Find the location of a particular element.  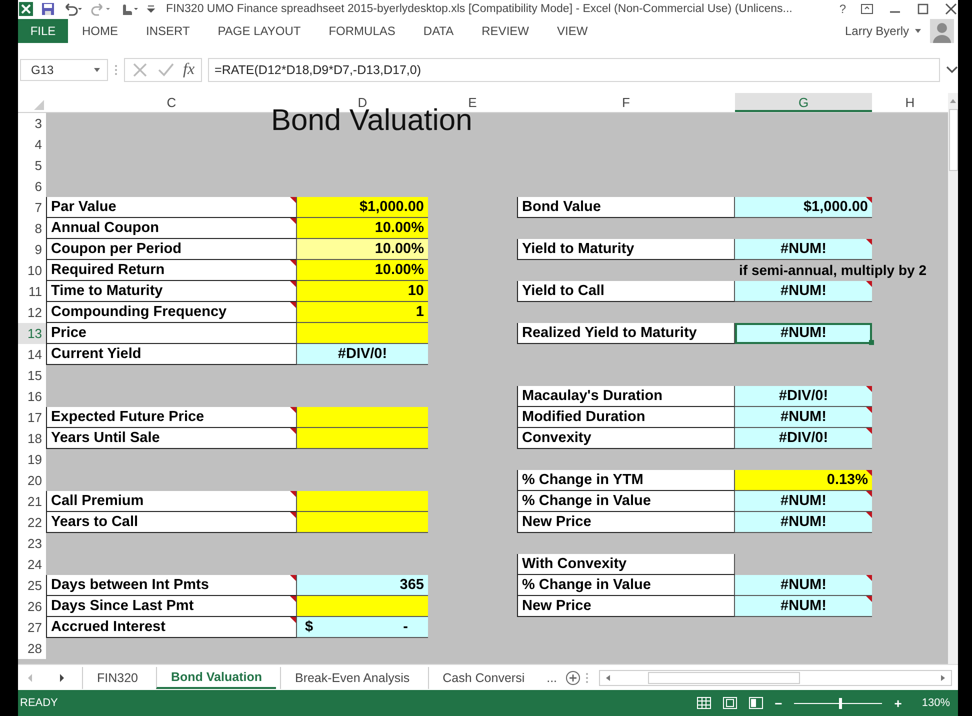

add-sheet-icon is located at coordinates (573, 678).